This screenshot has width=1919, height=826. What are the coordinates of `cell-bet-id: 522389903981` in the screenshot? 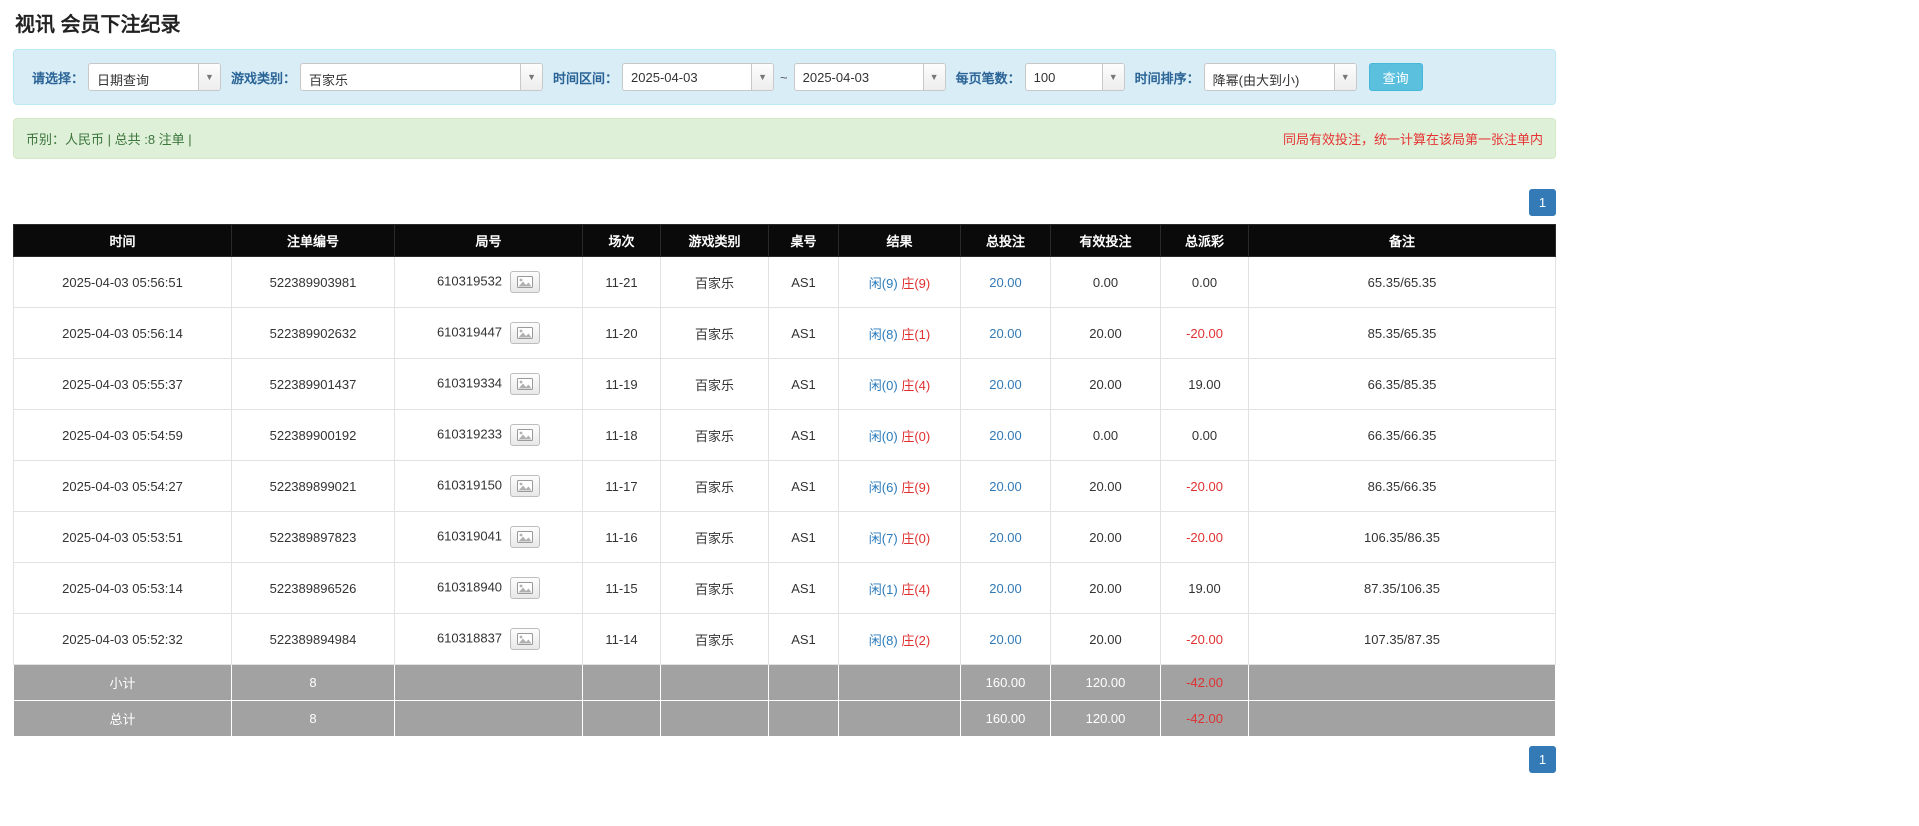 It's located at (313, 282).